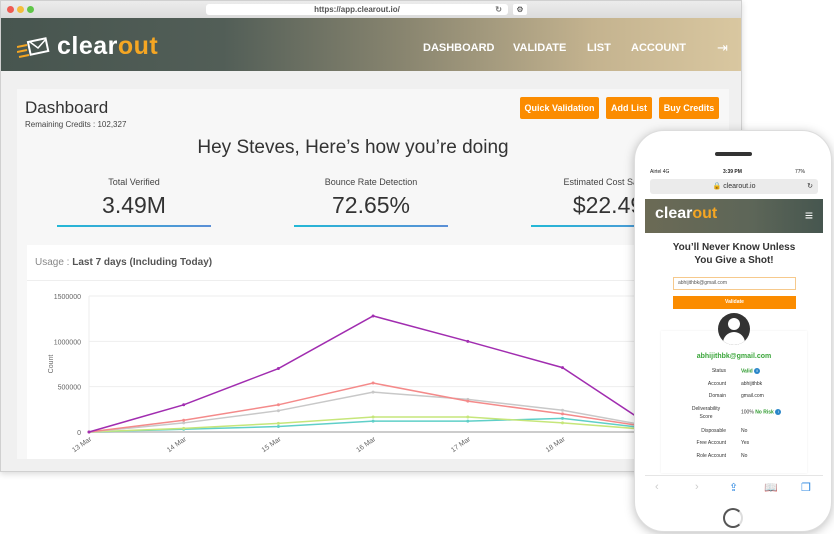  I want to click on nav-list: LIST, so click(599, 48).